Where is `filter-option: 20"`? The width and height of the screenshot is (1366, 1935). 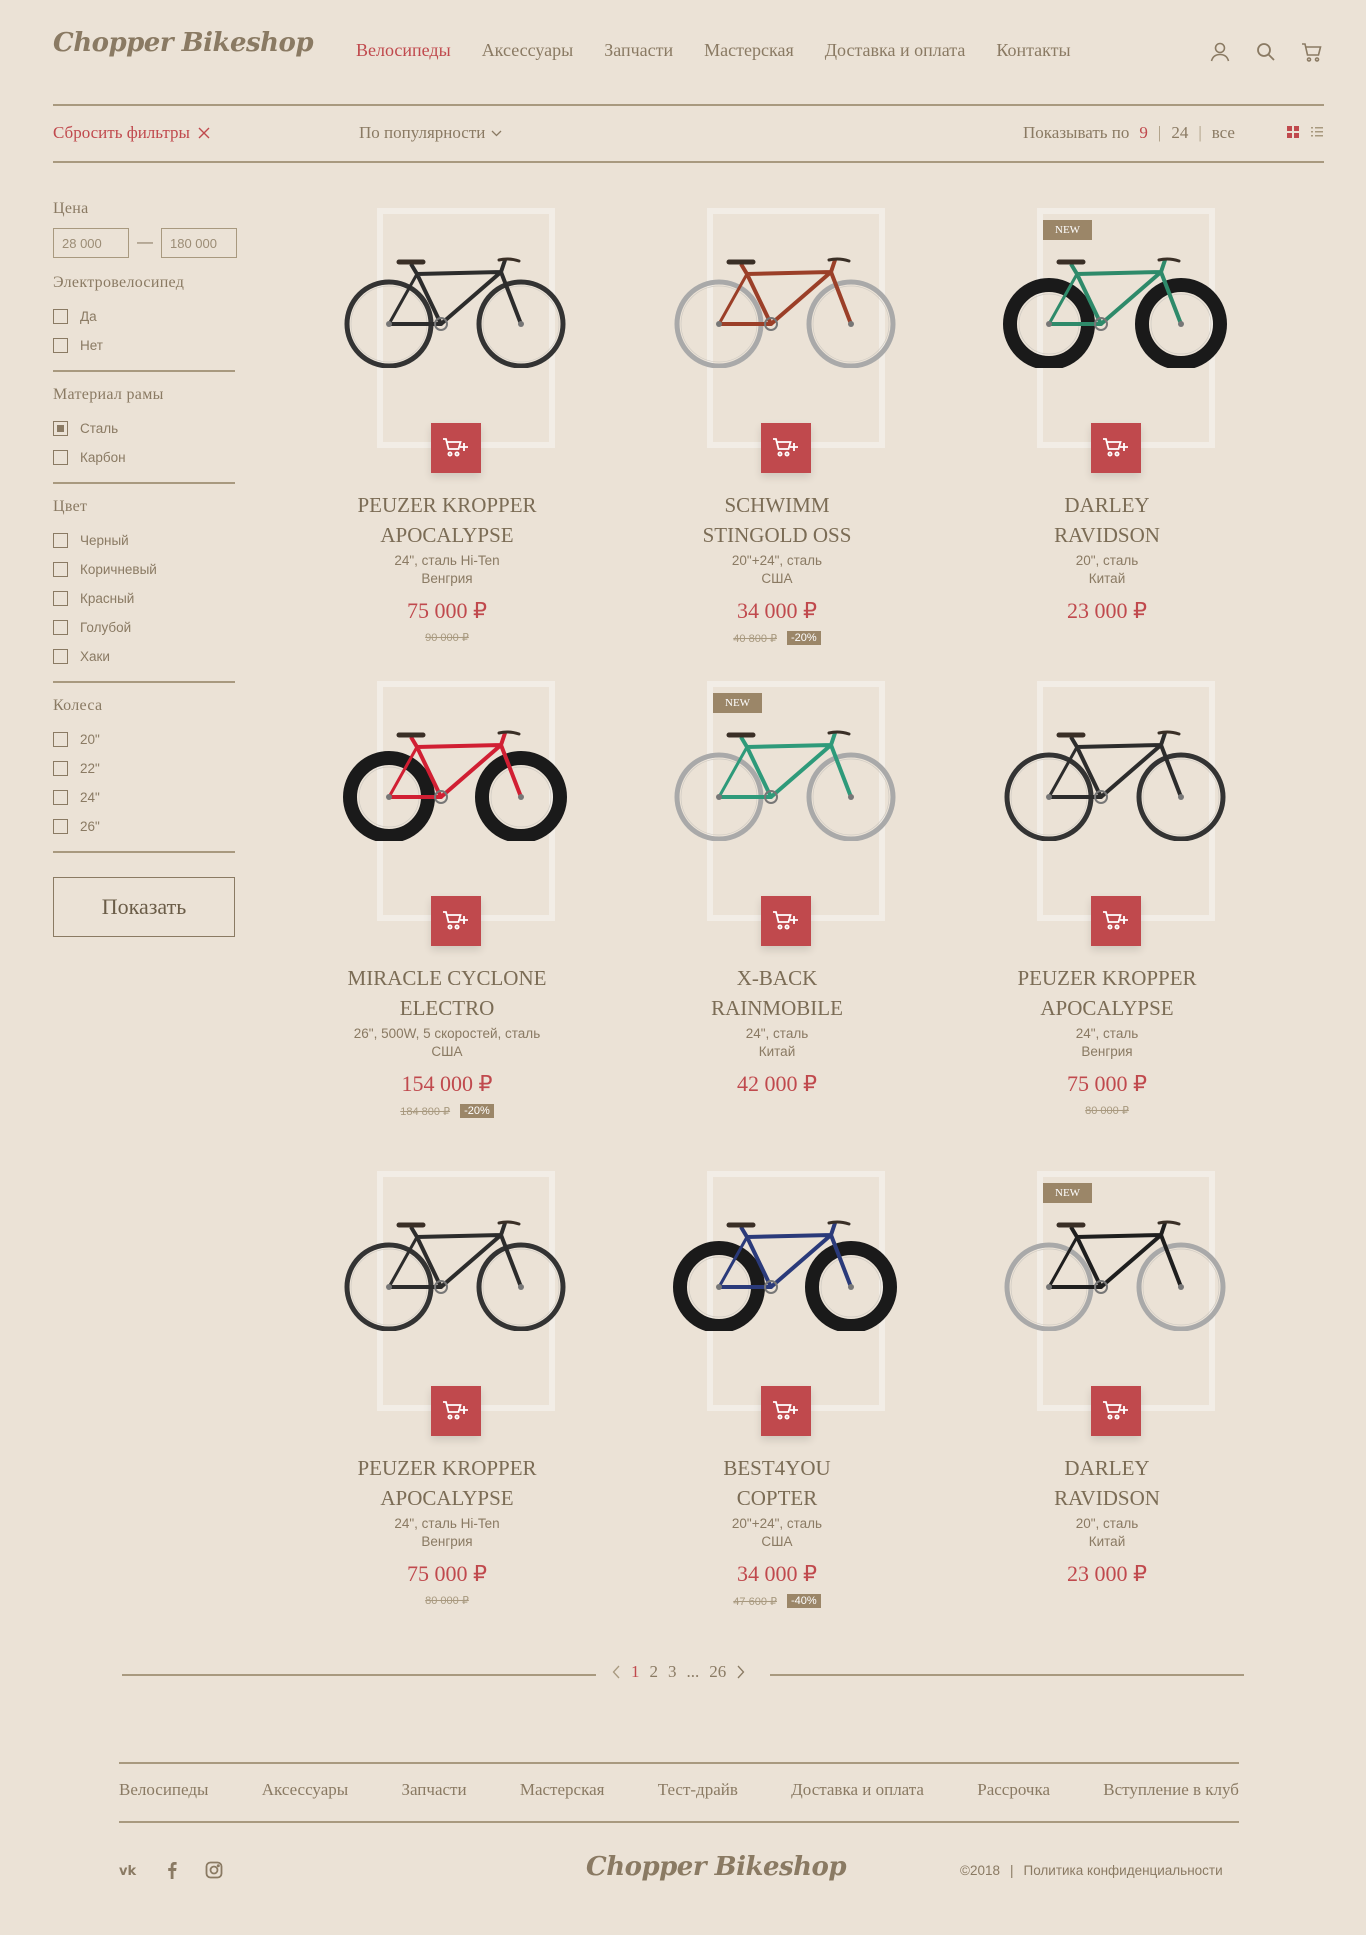 filter-option: 20" is located at coordinates (144, 739).